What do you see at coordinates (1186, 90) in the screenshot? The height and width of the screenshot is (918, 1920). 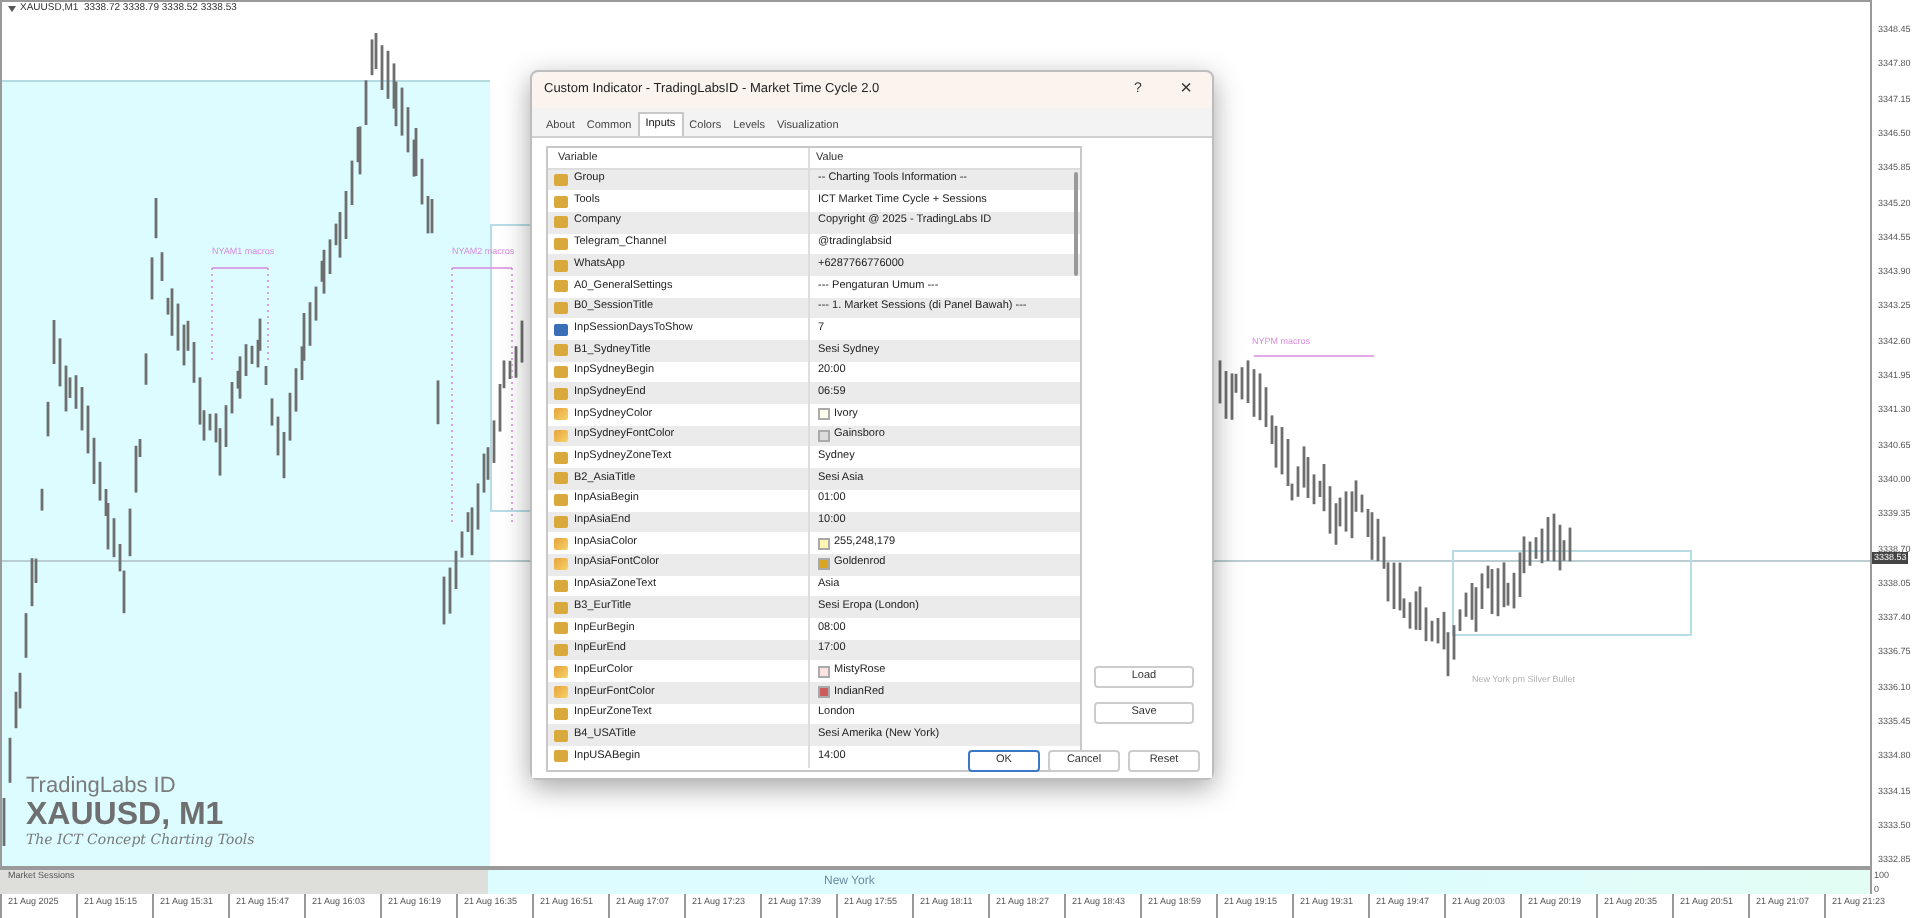 I see `close-button: ×` at bounding box center [1186, 90].